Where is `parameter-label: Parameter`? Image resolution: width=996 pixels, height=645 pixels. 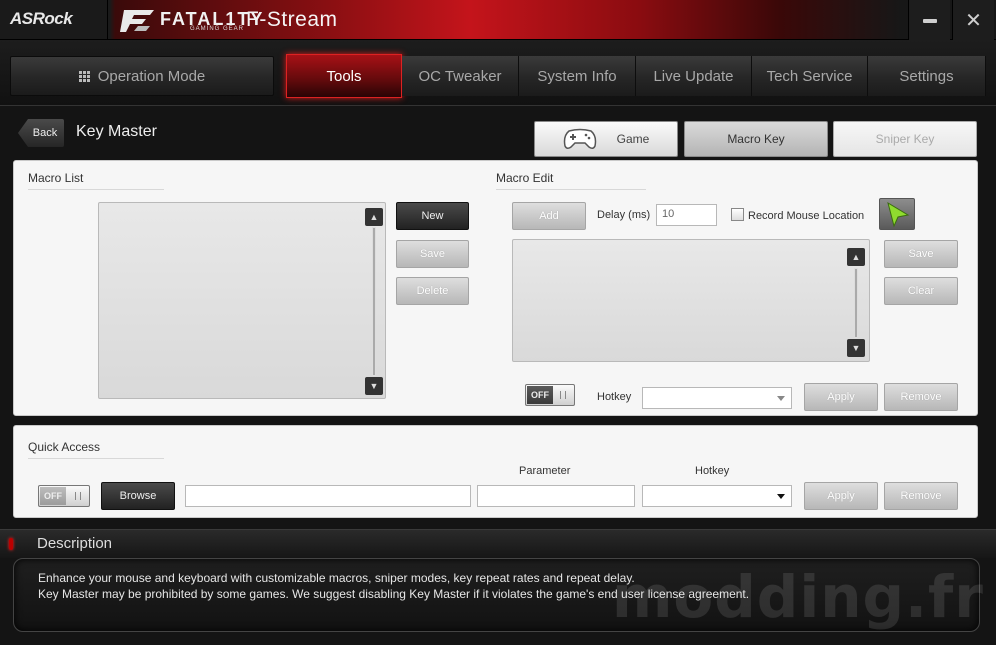
parameter-label: Parameter is located at coordinates (545, 471).